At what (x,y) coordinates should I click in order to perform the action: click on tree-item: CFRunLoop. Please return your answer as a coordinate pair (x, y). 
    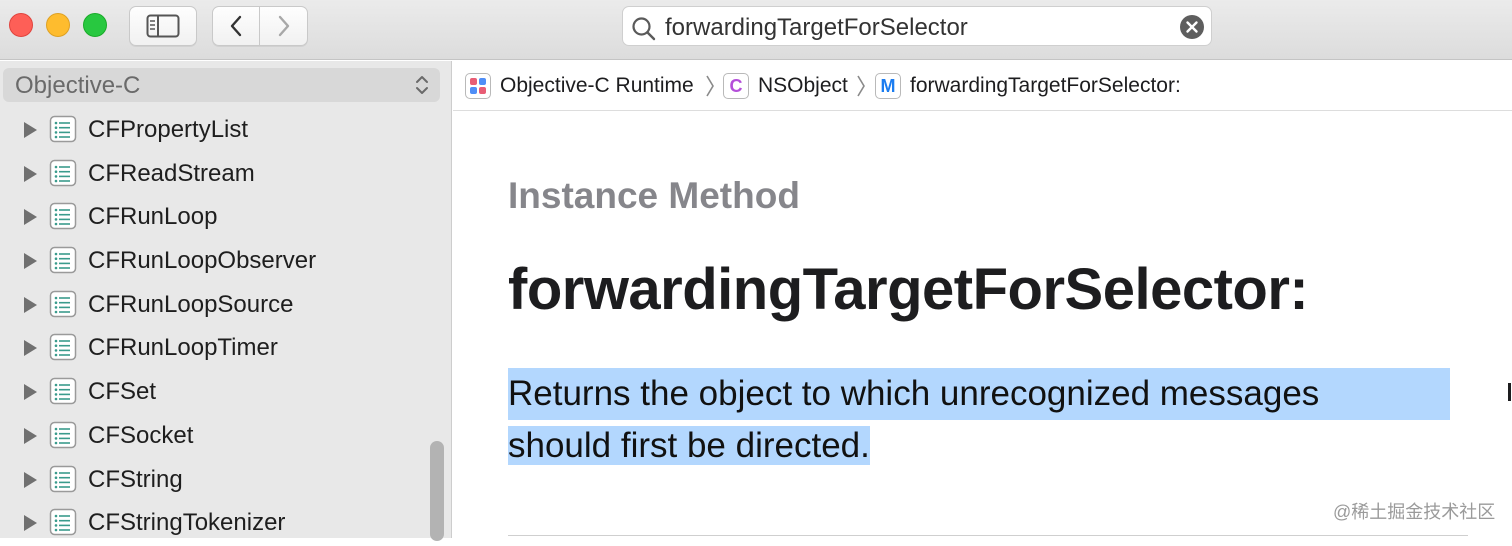
    Looking at the image, I should click on (215, 218).